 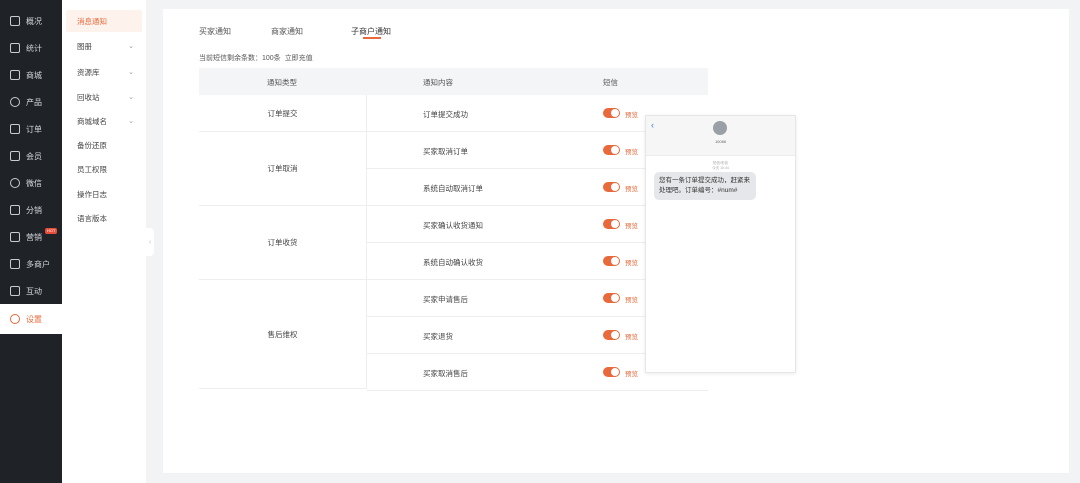 I want to click on message-meta: 短信/彩信 今天 10:44, so click(x=720, y=166).